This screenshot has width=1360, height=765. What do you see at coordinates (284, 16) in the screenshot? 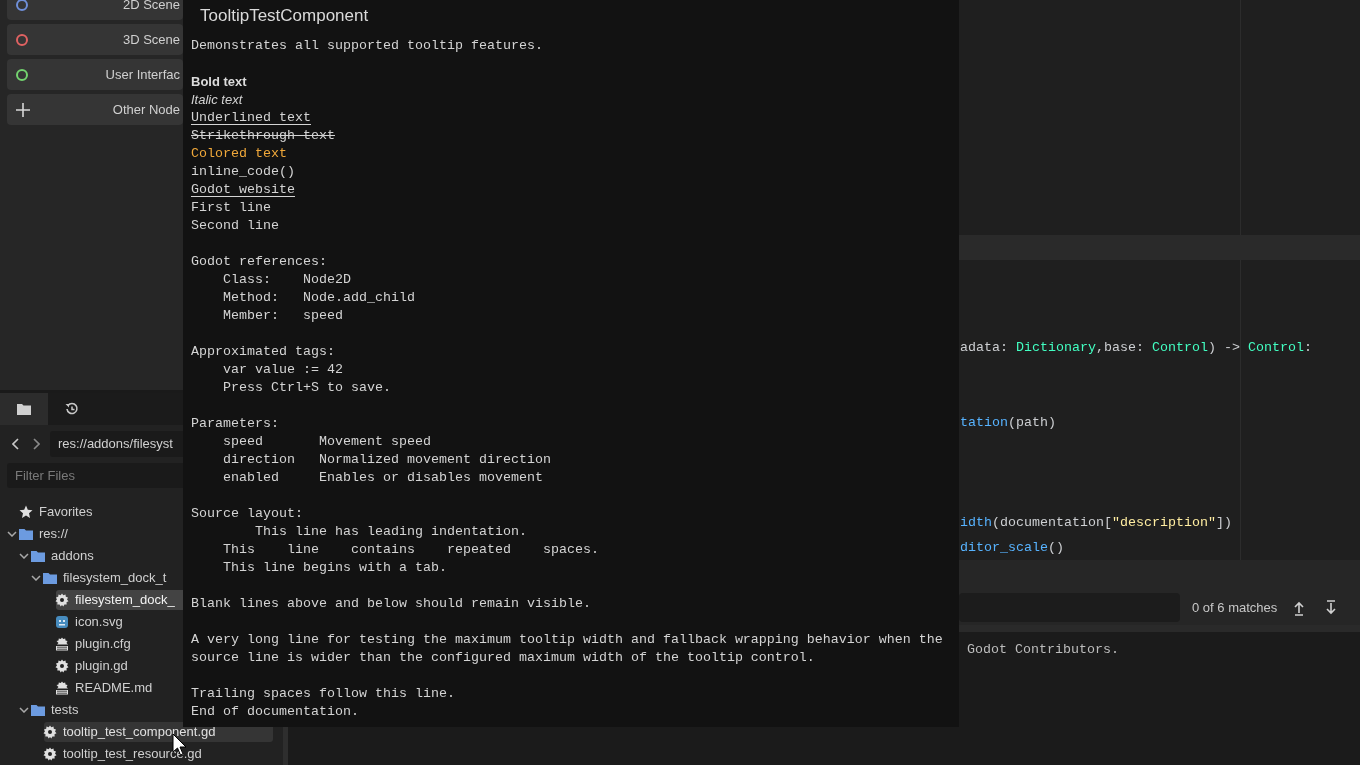
I see `tooltip-title: TooltipTestComponent` at bounding box center [284, 16].